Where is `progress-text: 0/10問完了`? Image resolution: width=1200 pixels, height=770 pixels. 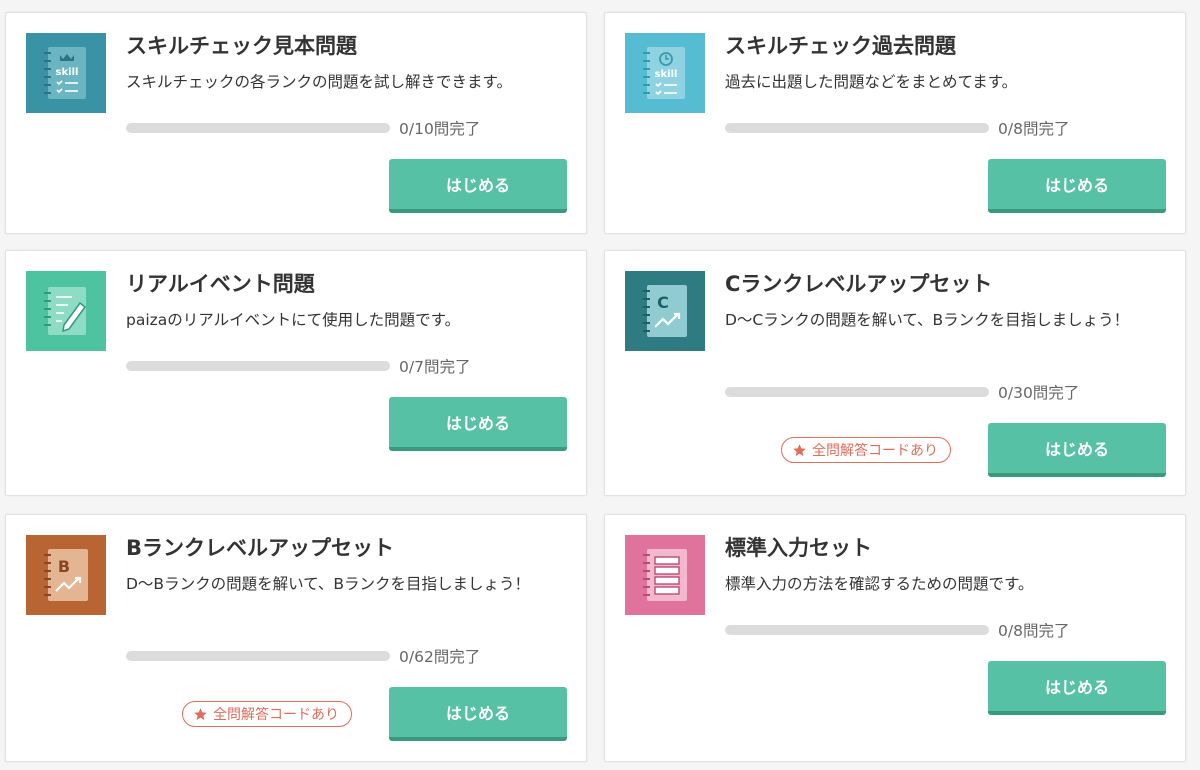 progress-text: 0/10問完了 is located at coordinates (440, 129).